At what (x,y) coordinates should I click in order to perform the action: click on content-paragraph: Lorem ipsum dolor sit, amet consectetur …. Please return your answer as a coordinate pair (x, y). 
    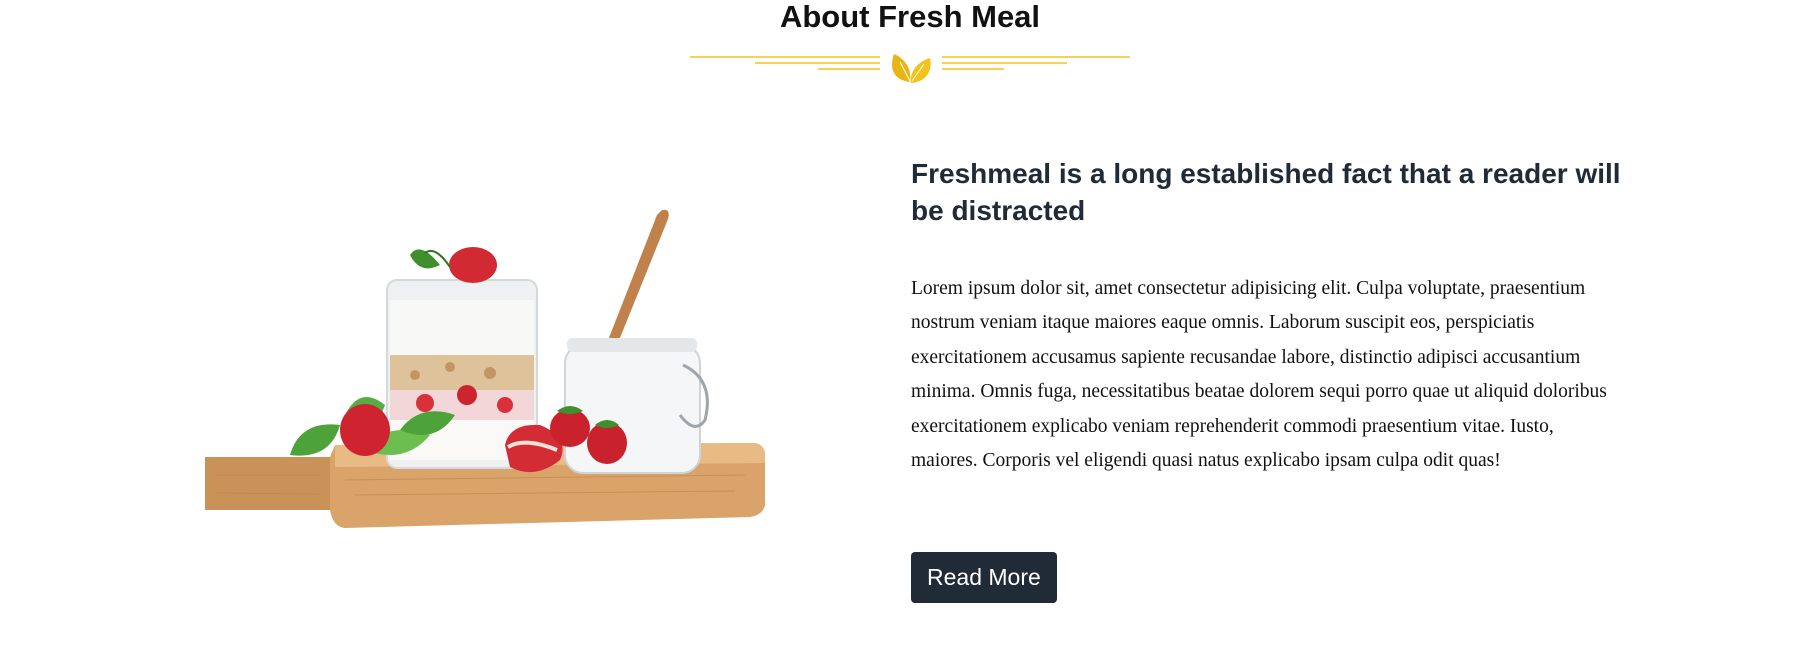
    Looking at the image, I should click on (1259, 375).